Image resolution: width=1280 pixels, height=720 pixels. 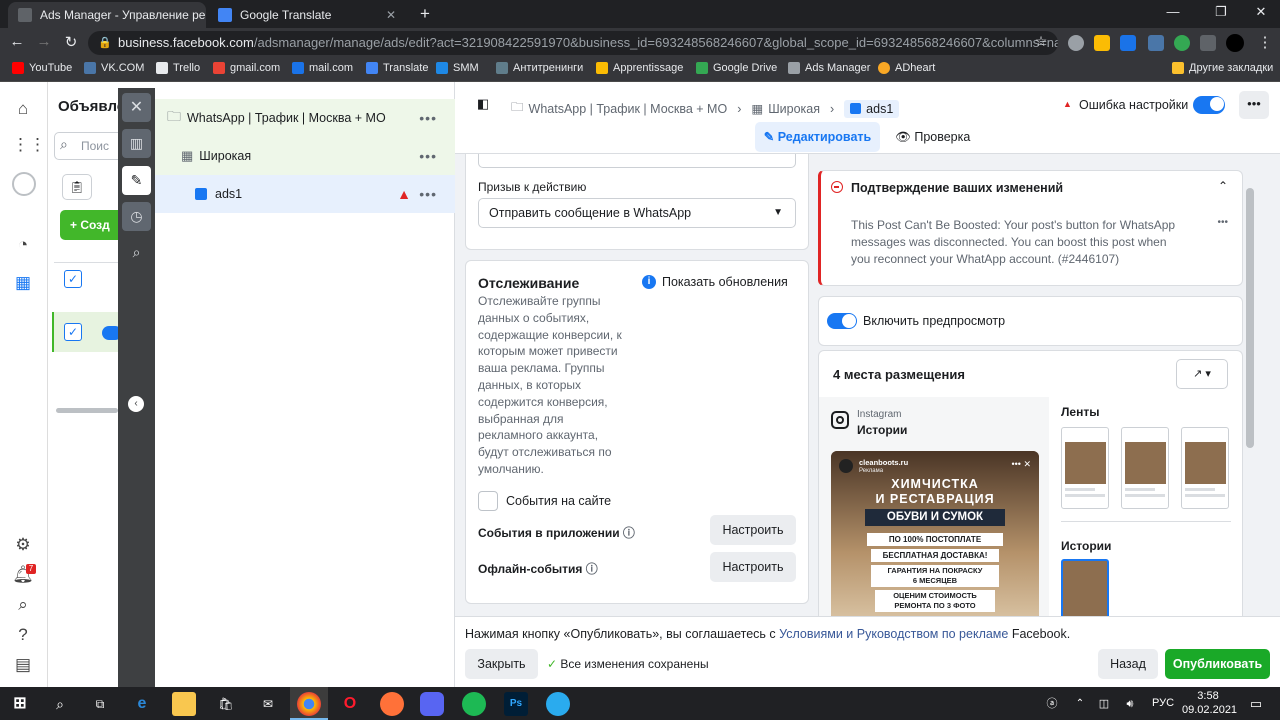 What do you see at coordinates (1222, 222) in the screenshot?
I see `alert-more-icon: •••` at bounding box center [1222, 222].